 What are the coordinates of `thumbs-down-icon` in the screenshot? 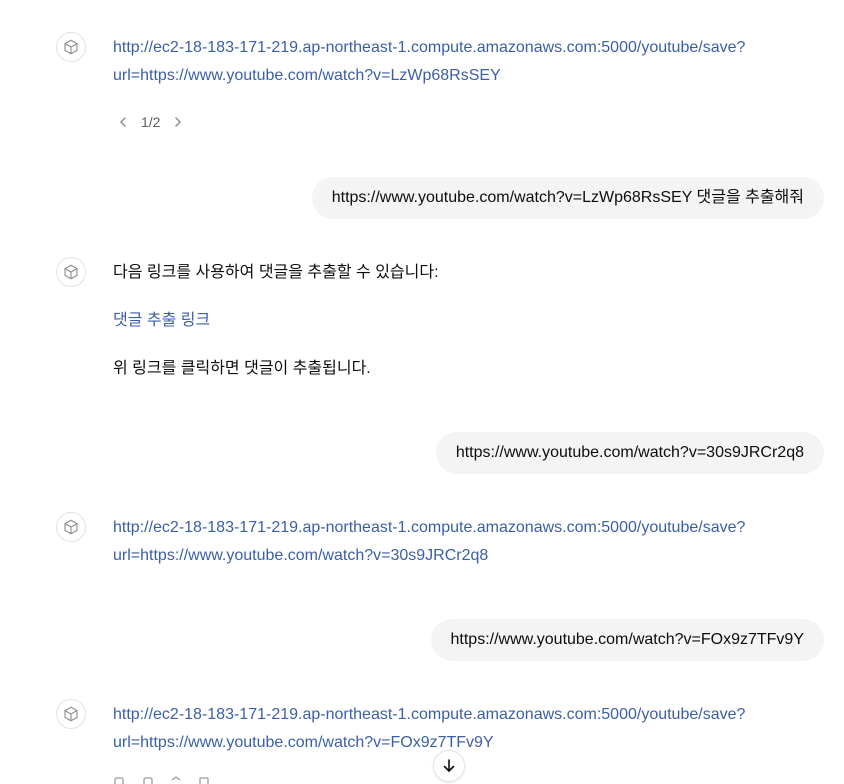 It's located at (176, 780).